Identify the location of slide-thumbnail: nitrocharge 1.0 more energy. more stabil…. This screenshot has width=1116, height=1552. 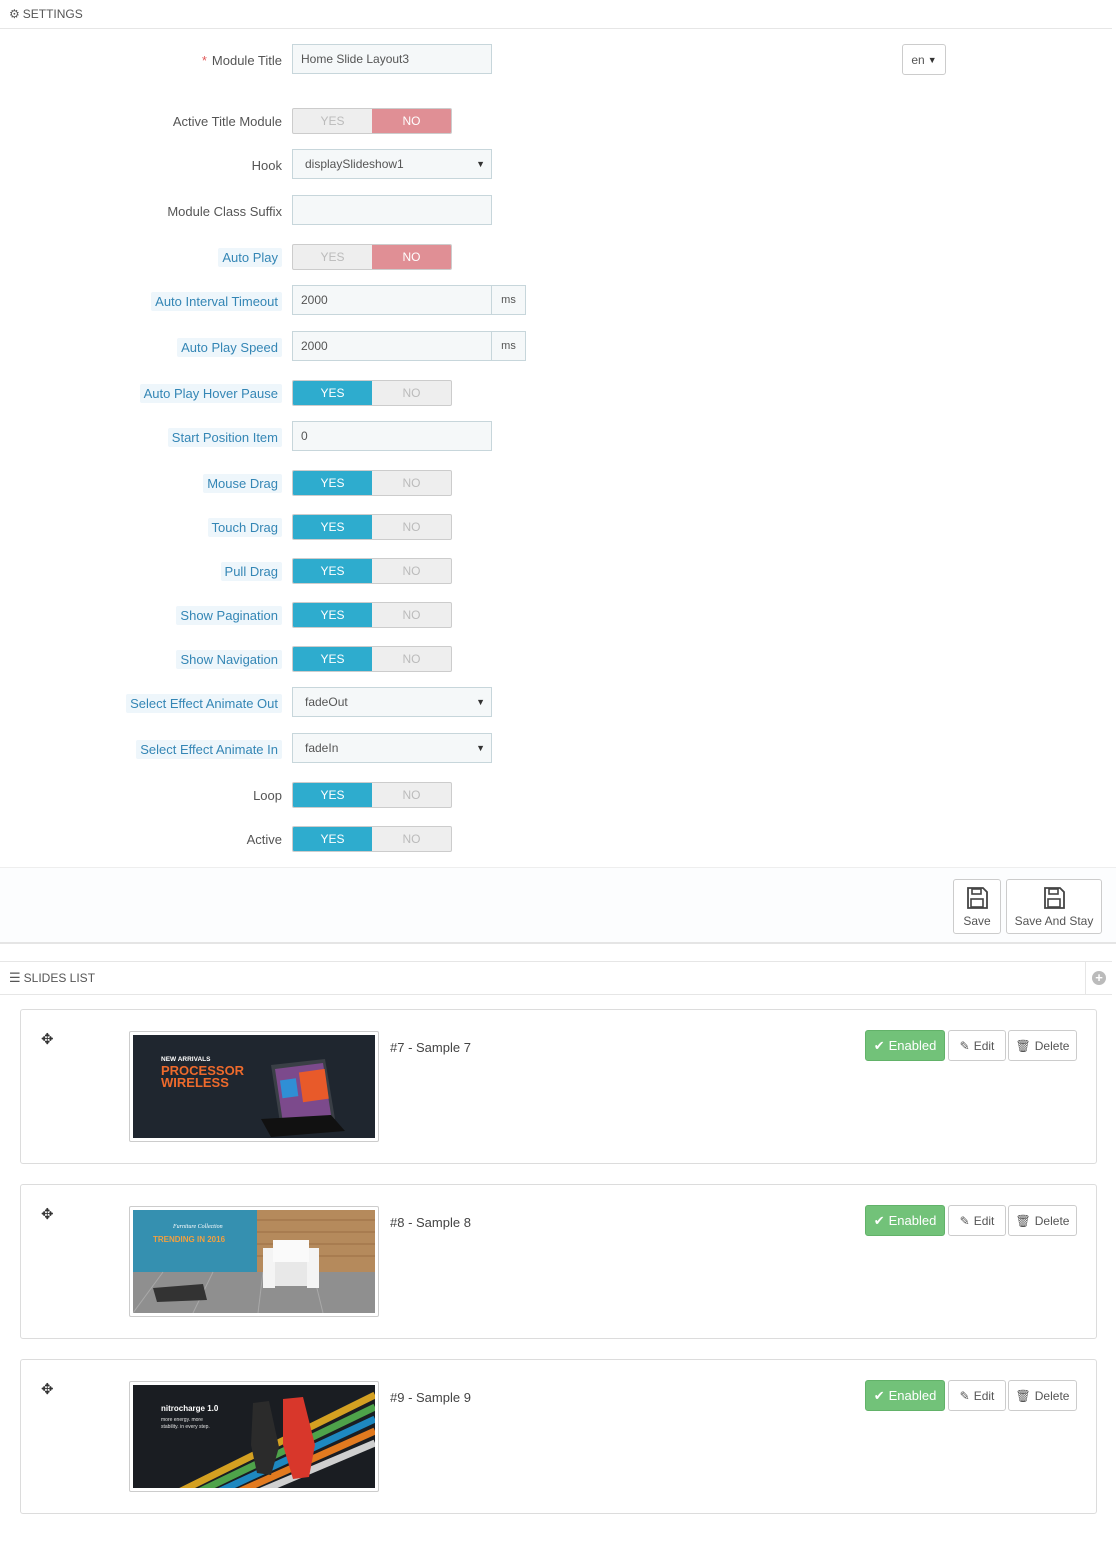
(254, 1436).